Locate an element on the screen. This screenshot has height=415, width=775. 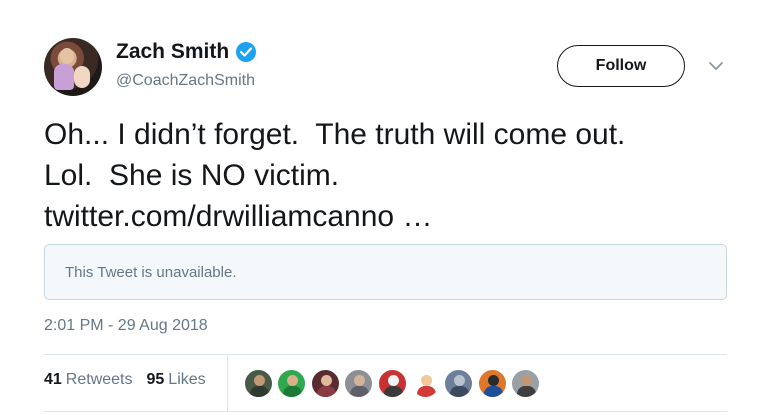
likes-stat: 95 Likes is located at coordinates (176, 380).